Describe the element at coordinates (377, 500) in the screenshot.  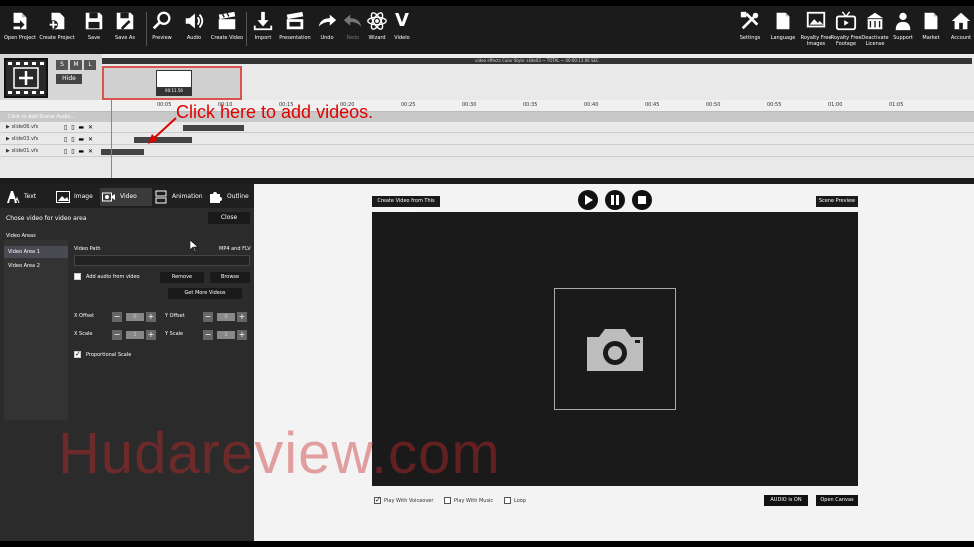
I see `play-with-voiceover-checkbox` at that location.